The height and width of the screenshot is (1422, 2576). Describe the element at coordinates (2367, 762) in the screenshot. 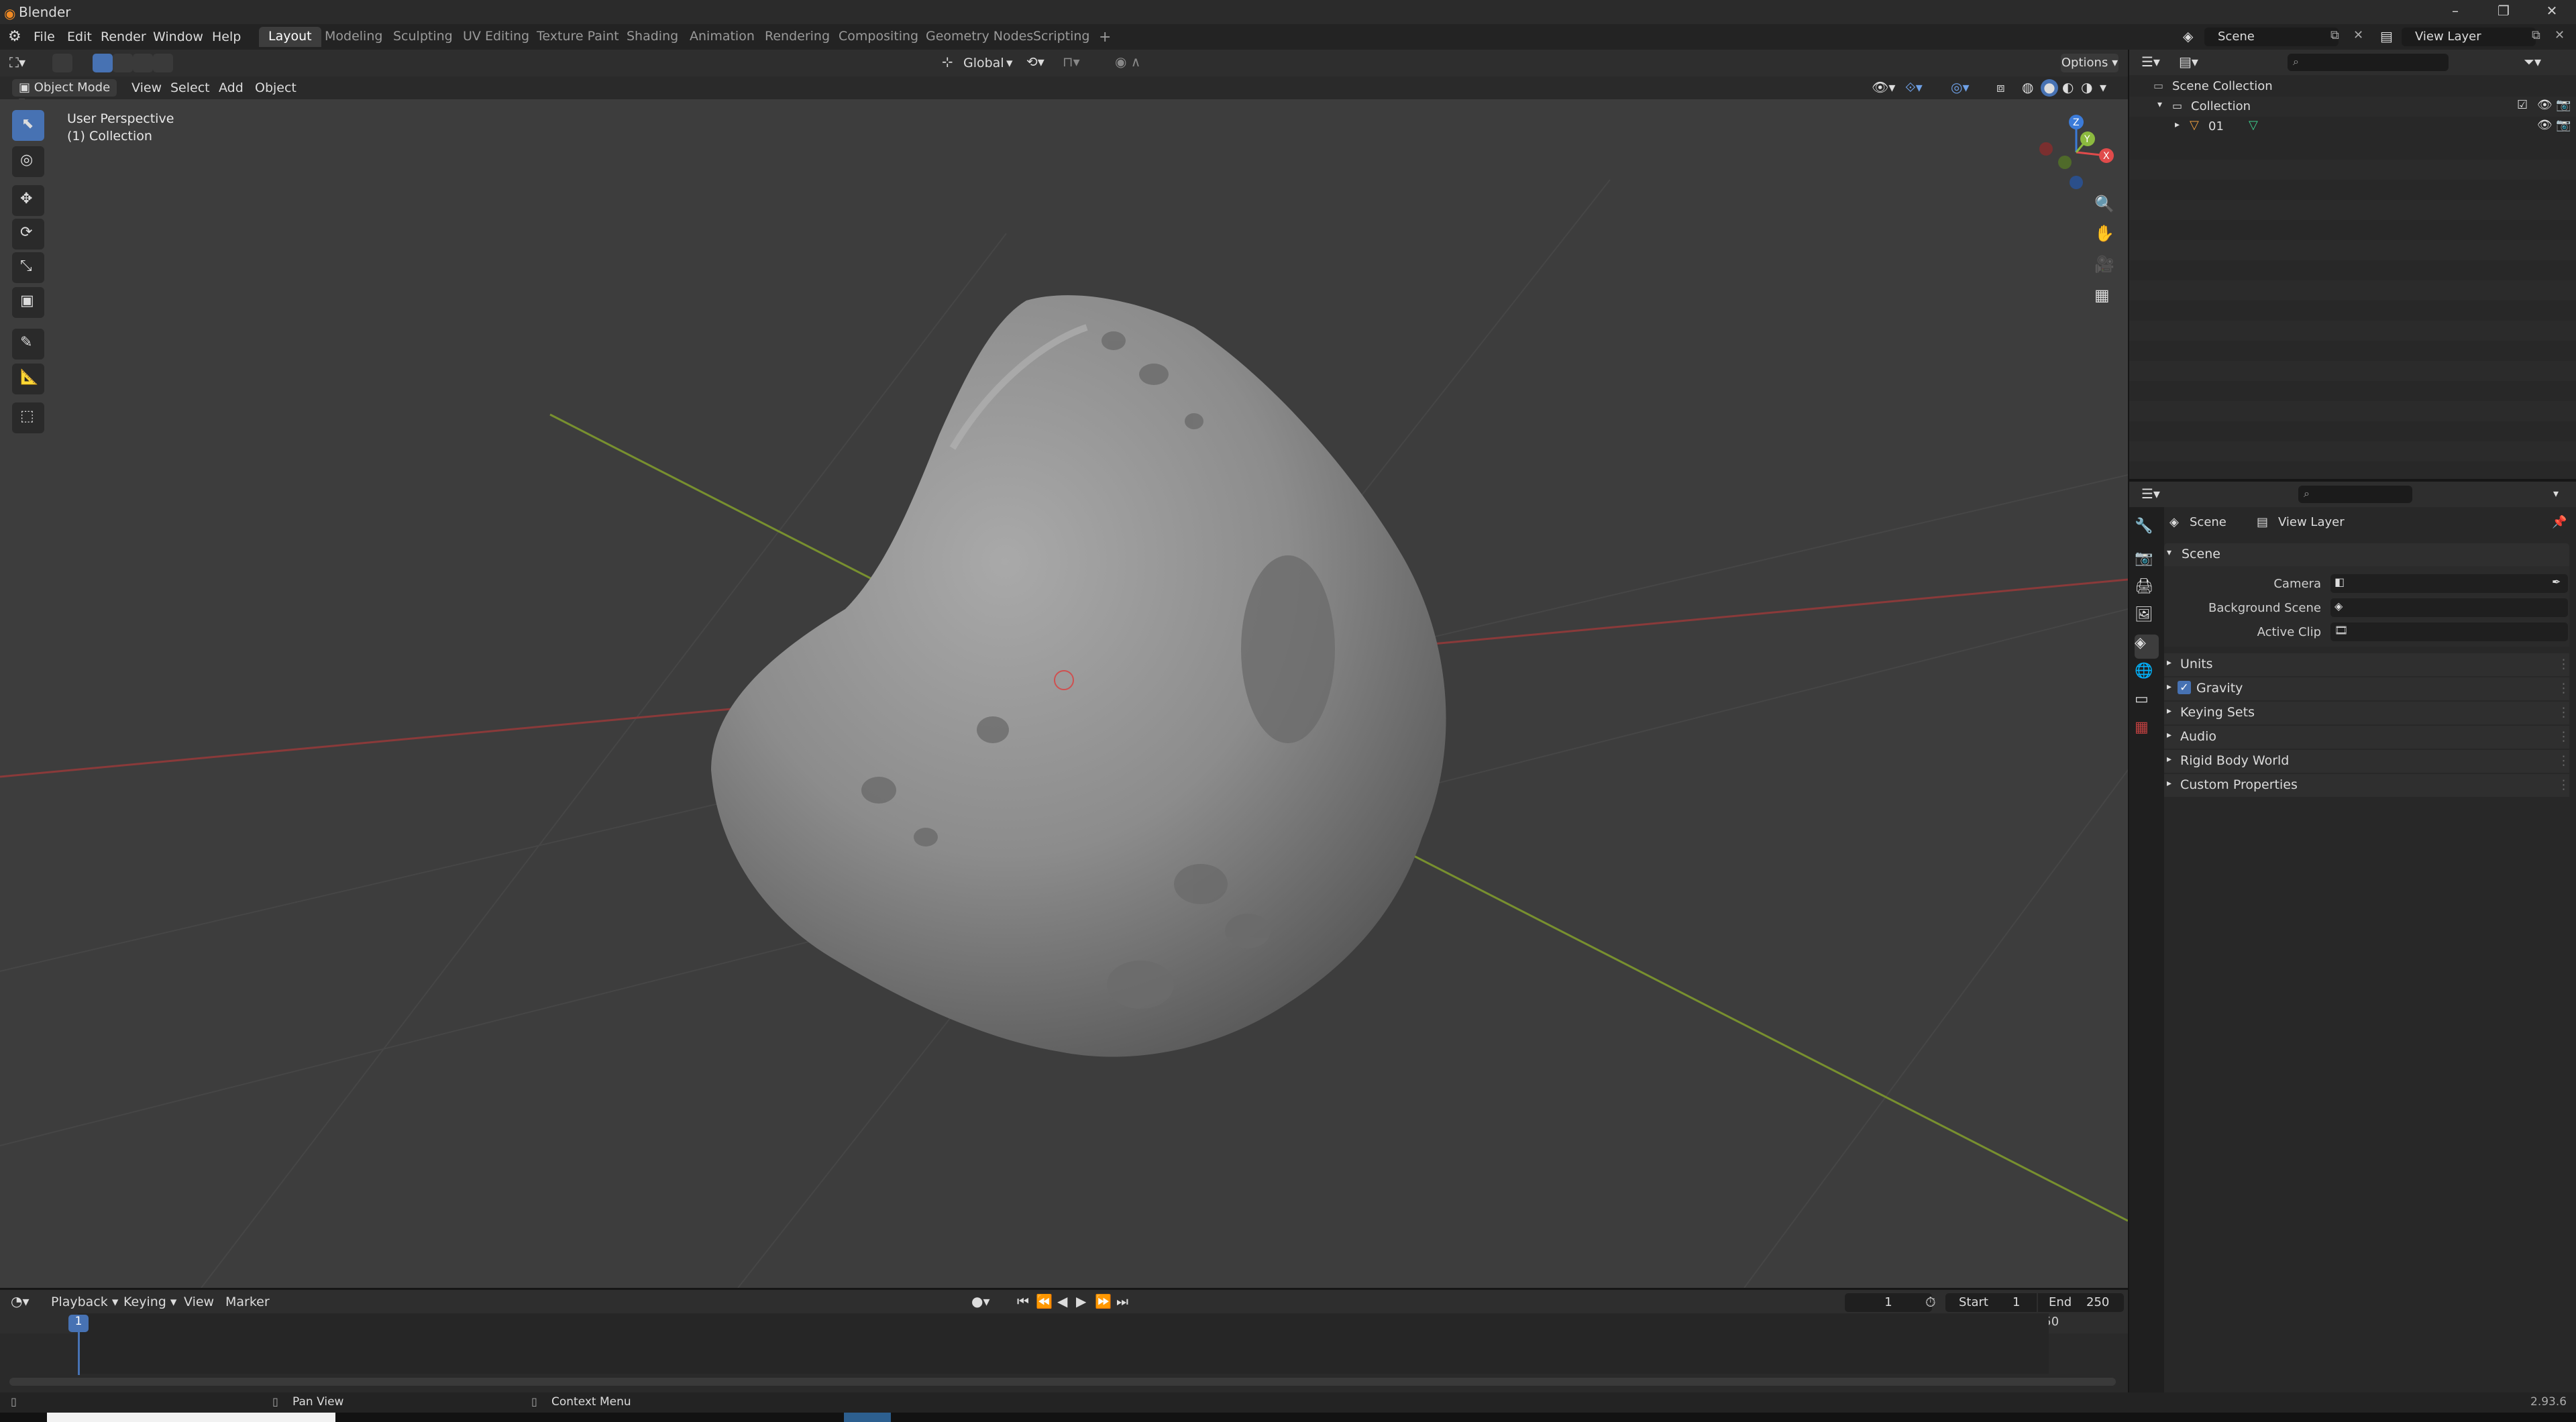

I see `subpanel-rigid-body-world: ▸ Rigid Body World ⋮` at that location.